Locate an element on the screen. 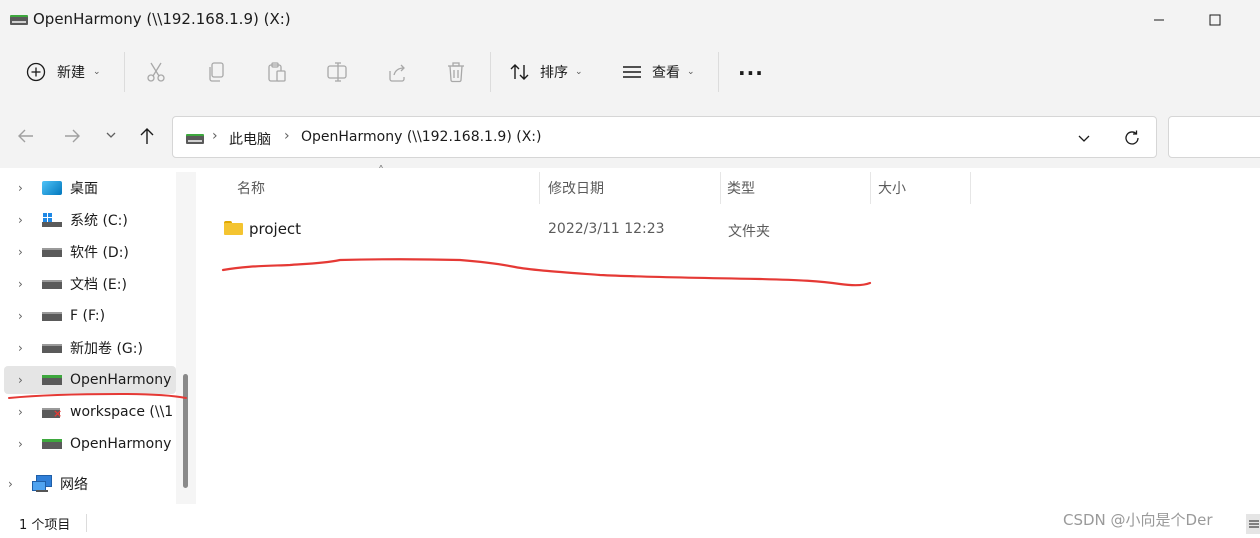  details-view-button is located at coordinates (1253, 524).